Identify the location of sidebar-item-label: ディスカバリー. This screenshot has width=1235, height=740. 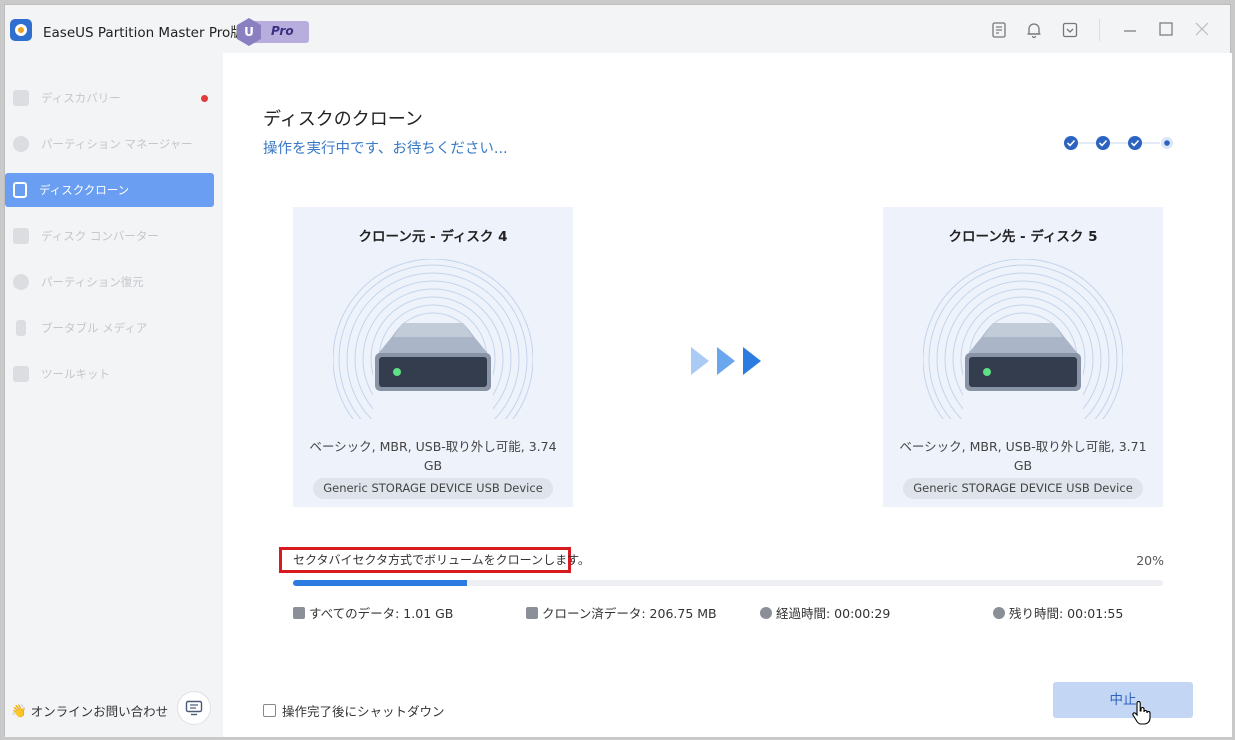
(81, 98).